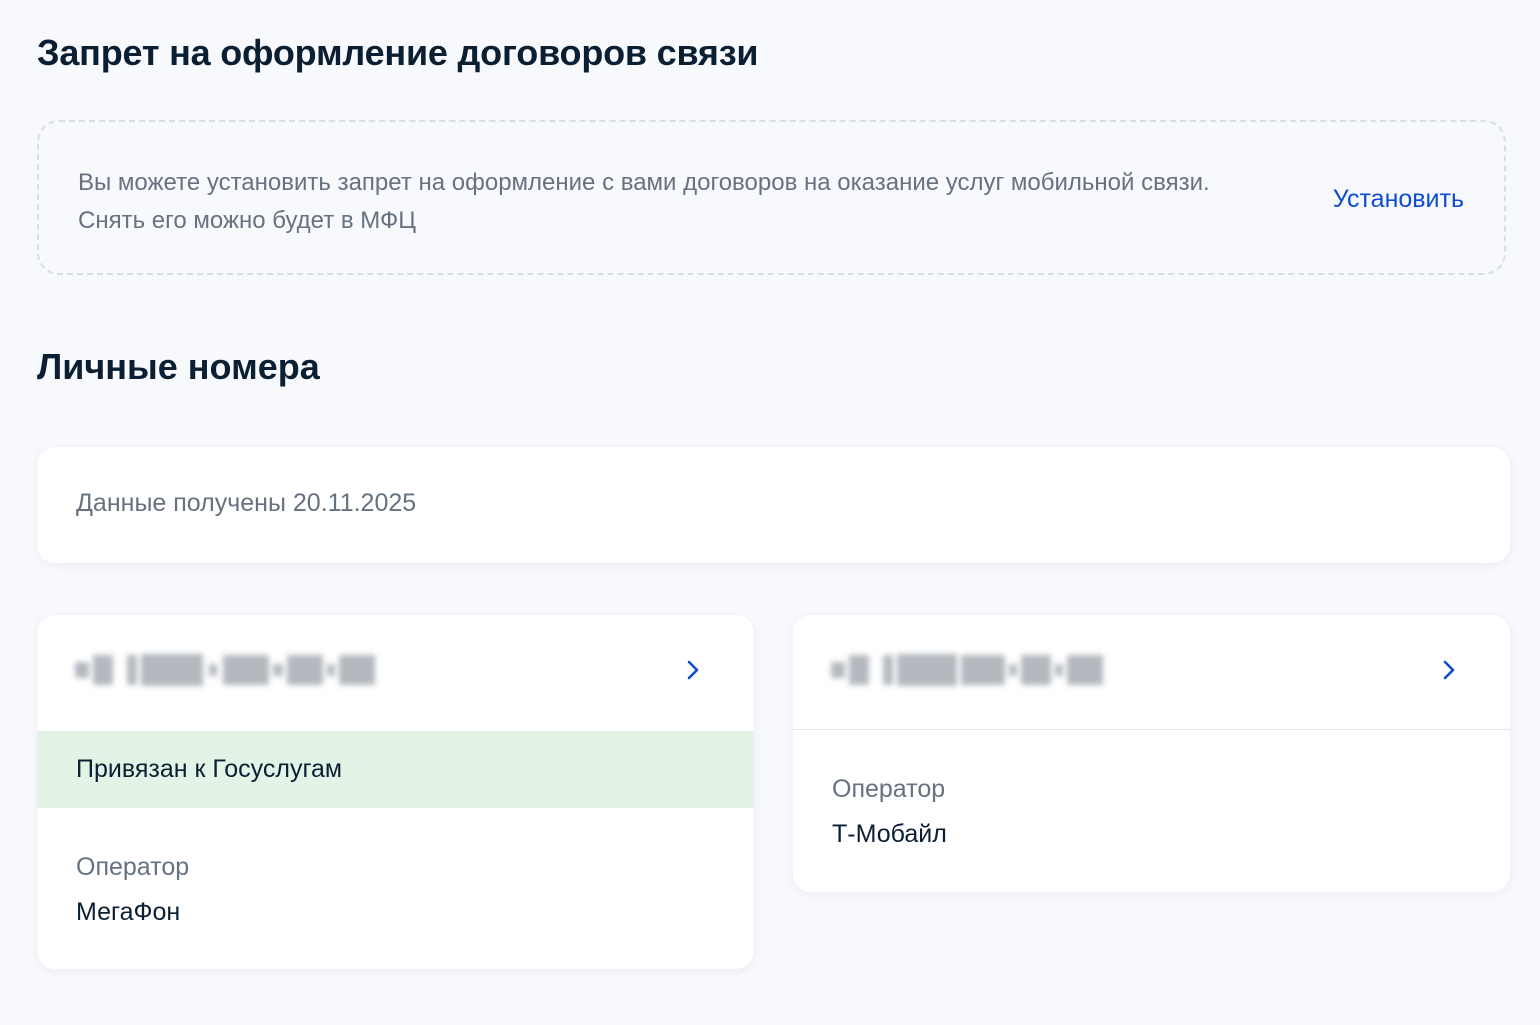 Image resolution: width=1540 pixels, height=1025 pixels. What do you see at coordinates (247, 220) in the screenshot?
I see `ban-description-line-2: Снять его можно будет в МФЦ` at bounding box center [247, 220].